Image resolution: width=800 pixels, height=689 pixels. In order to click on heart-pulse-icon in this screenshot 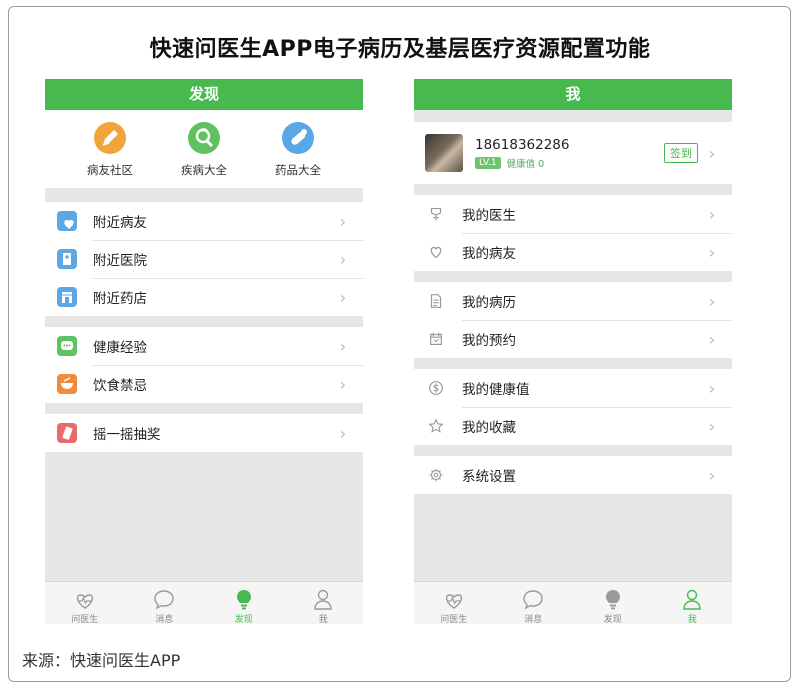, I will do `click(454, 599)`.